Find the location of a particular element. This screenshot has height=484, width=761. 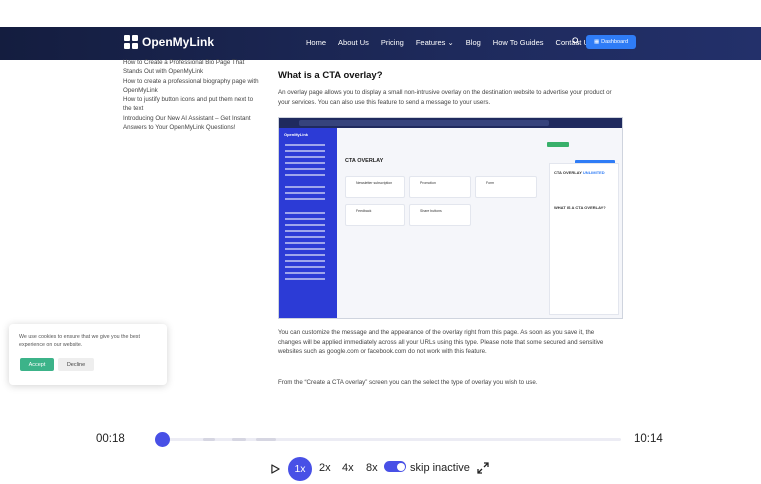

grid-icon: ▦ is located at coordinates (596, 42).